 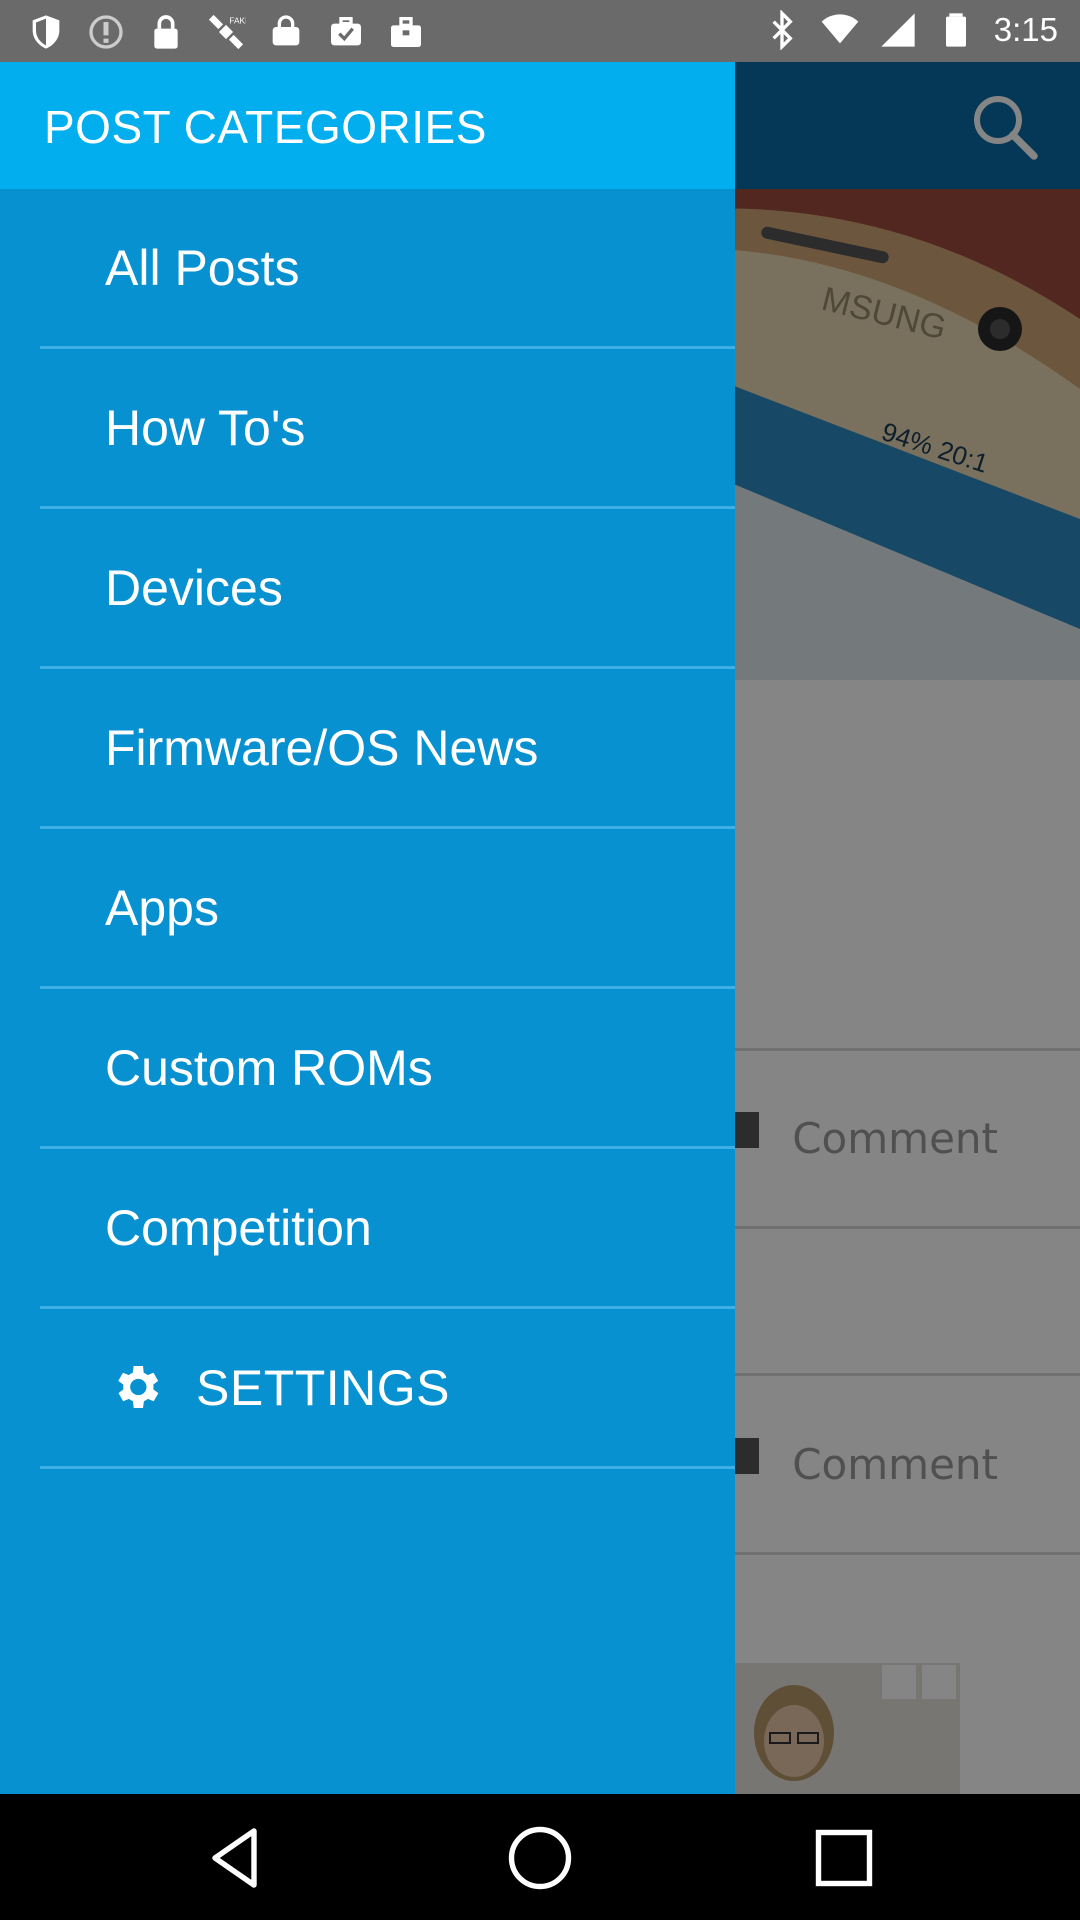 I want to click on alert-icon, so click(x=106, y=32).